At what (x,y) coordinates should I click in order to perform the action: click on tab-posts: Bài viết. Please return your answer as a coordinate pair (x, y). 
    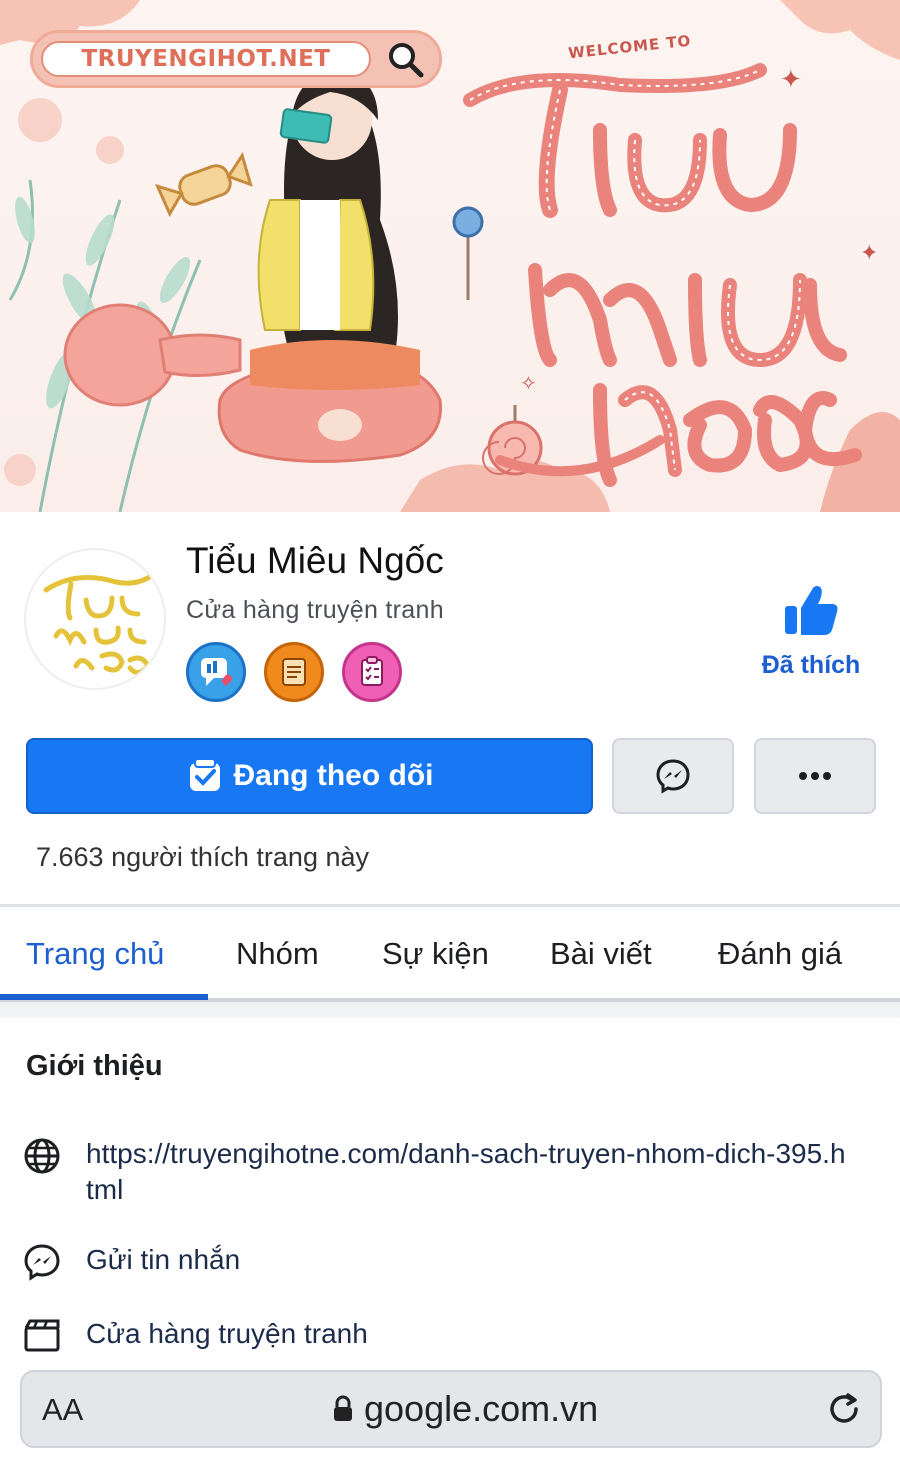
    Looking at the image, I should click on (601, 954).